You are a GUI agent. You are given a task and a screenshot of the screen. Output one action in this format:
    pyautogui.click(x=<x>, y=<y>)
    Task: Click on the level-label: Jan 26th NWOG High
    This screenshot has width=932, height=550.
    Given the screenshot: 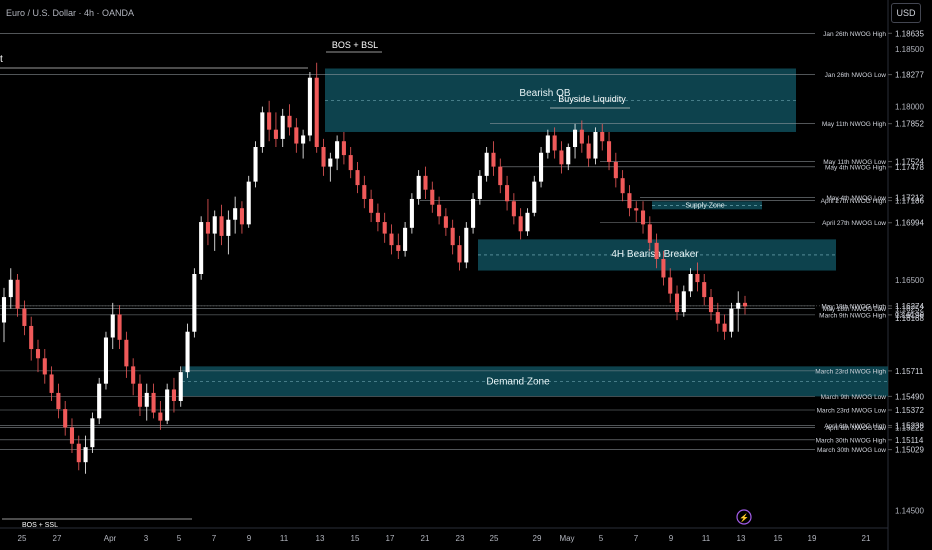 What is the action you would take?
    pyautogui.click(x=854, y=34)
    